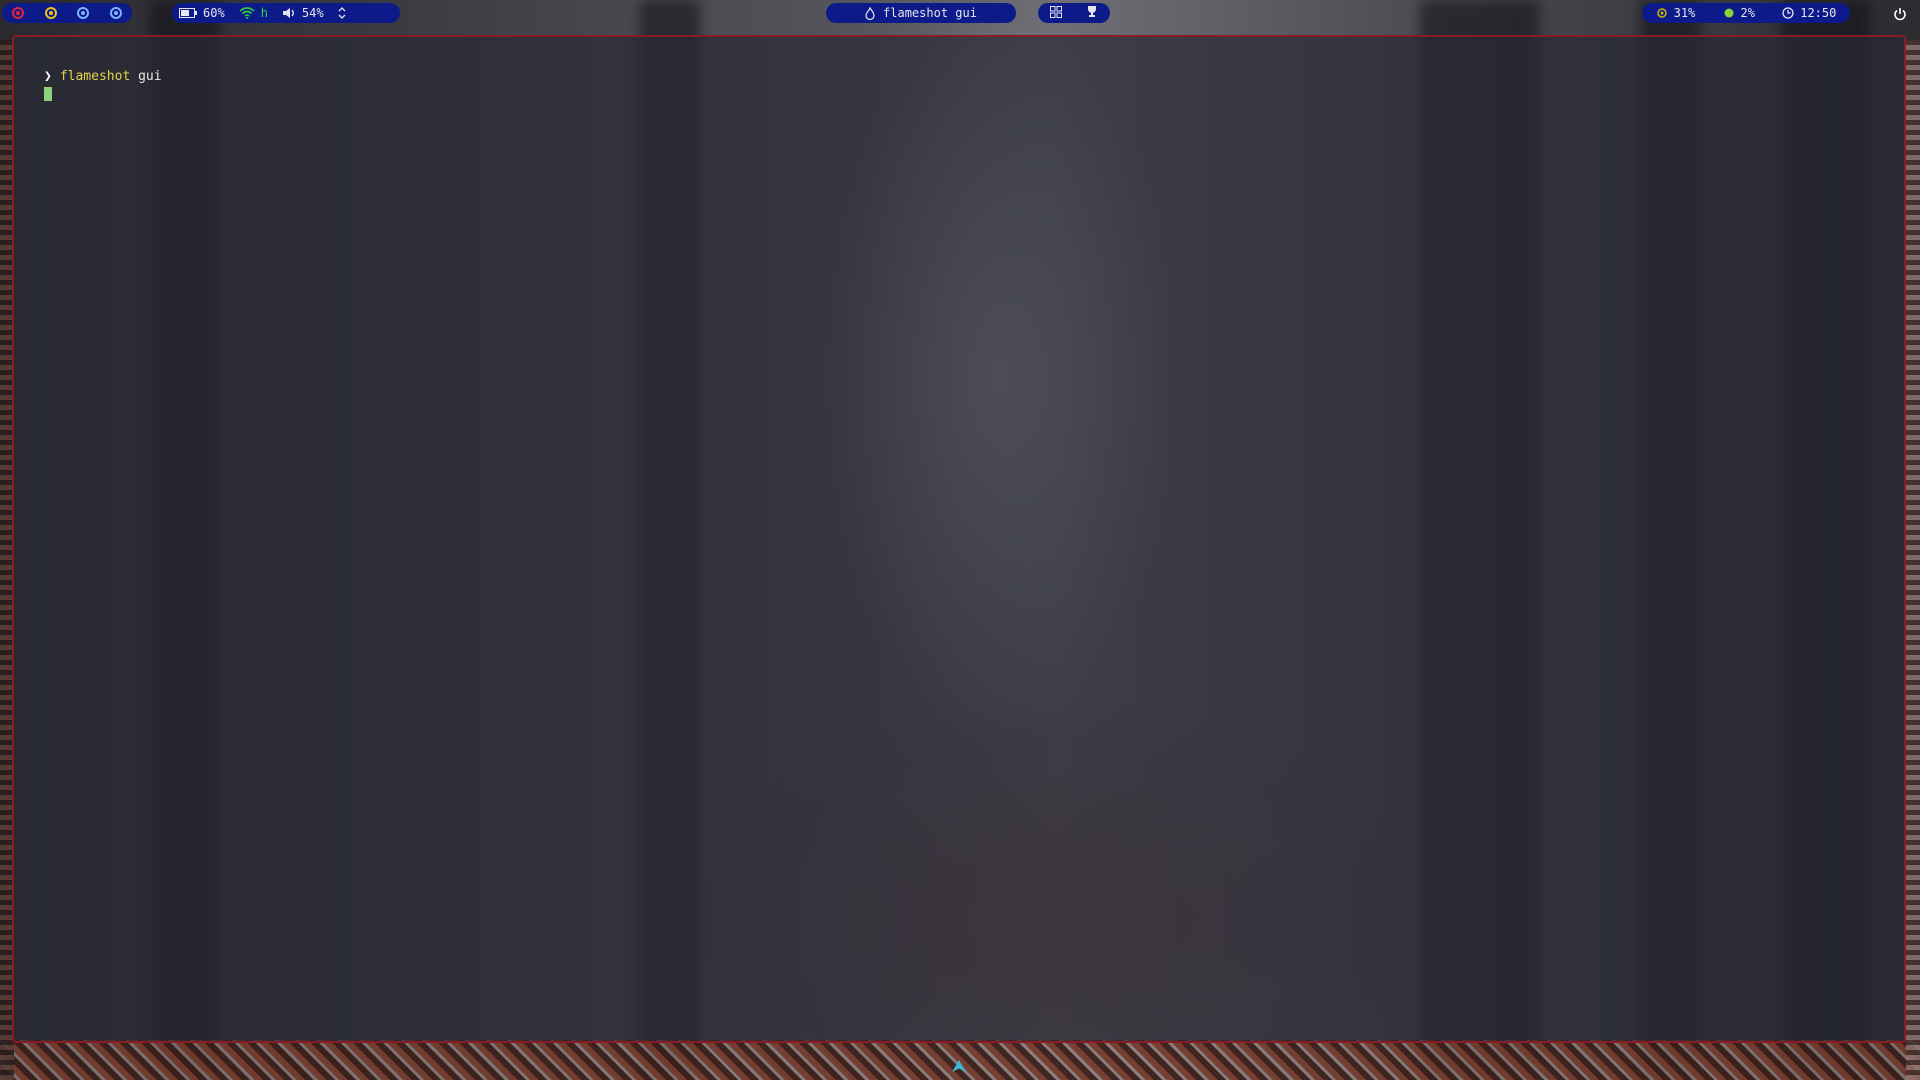 The height and width of the screenshot is (1080, 1920). I want to click on prompt-line: ❯ flameshot gui, so click(103, 77).